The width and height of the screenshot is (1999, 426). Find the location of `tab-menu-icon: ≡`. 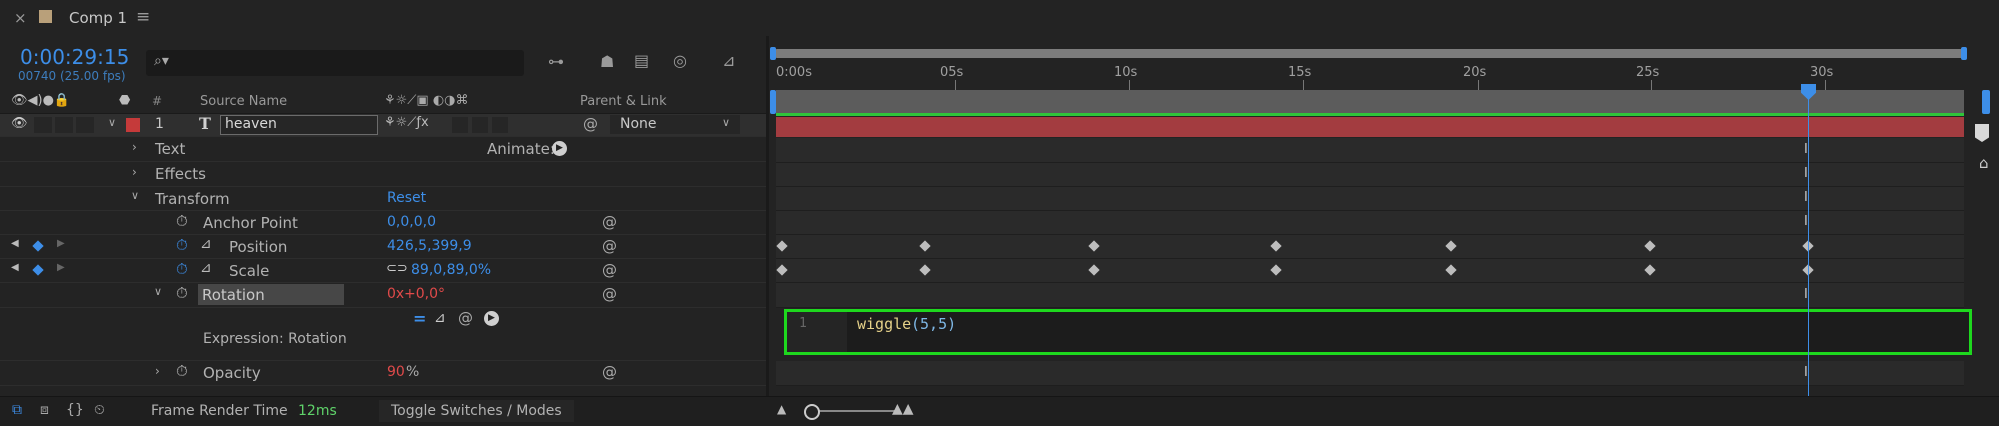

tab-menu-icon: ≡ is located at coordinates (143, 17).